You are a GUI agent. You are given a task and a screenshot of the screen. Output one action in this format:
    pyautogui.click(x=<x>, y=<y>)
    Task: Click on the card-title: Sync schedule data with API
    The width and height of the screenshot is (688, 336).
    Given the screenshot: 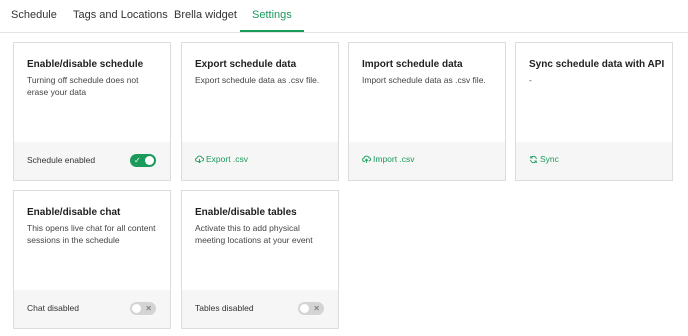 What is the action you would take?
    pyautogui.click(x=597, y=64)
    